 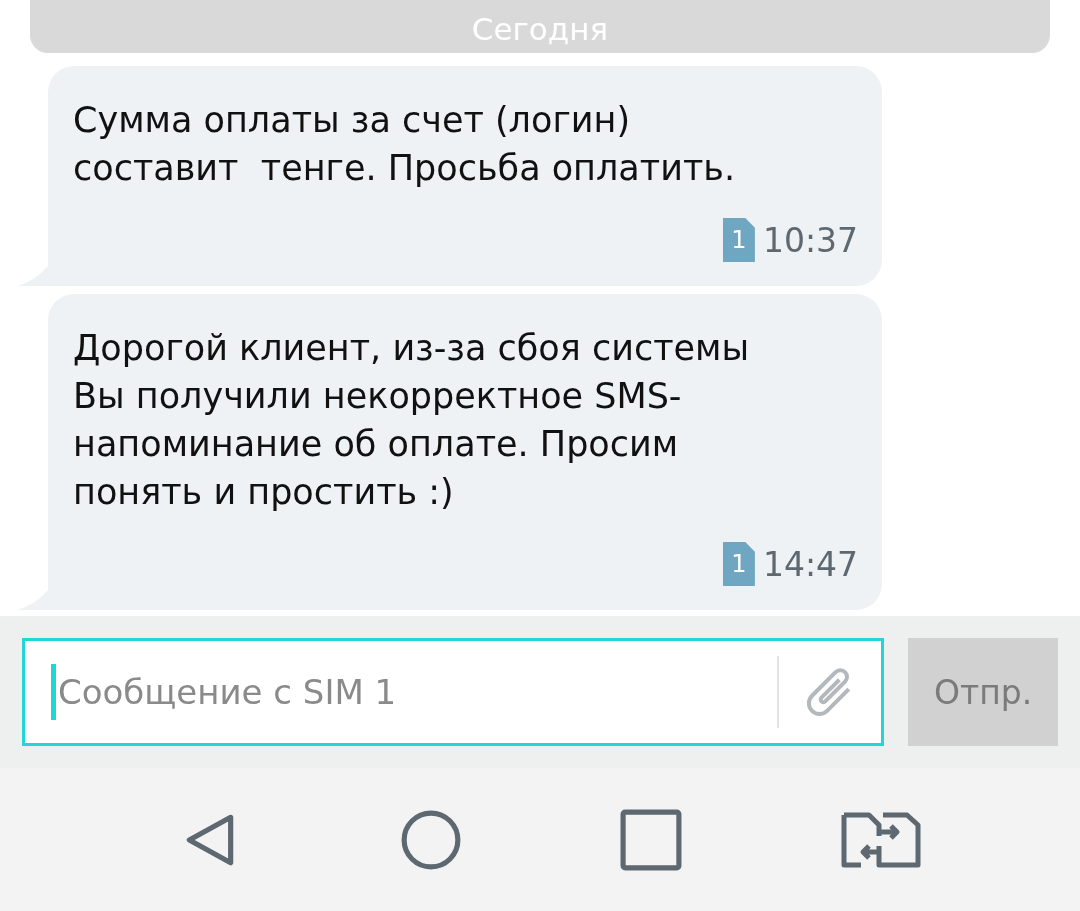 I want to click on text-cursor, so click(x=53, y=692).